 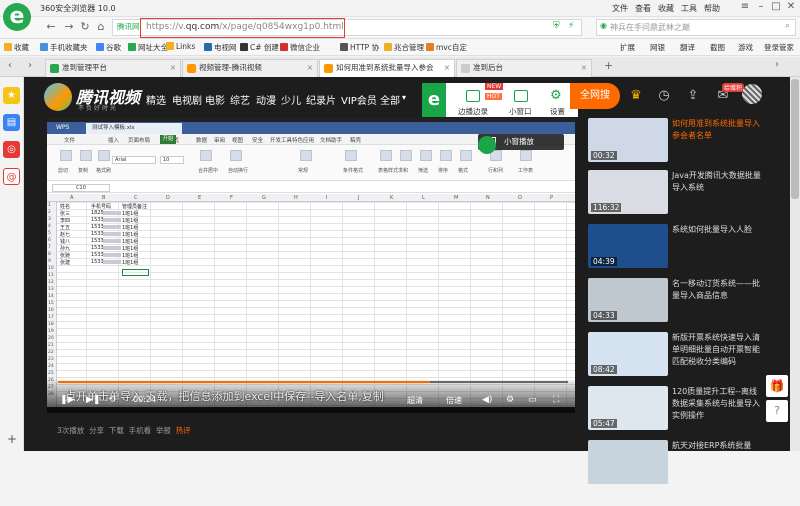 What do you see at coordinates (415, 400) in the screenshot?
I see `quality-button: 超清` at bounding box center [415, 400].